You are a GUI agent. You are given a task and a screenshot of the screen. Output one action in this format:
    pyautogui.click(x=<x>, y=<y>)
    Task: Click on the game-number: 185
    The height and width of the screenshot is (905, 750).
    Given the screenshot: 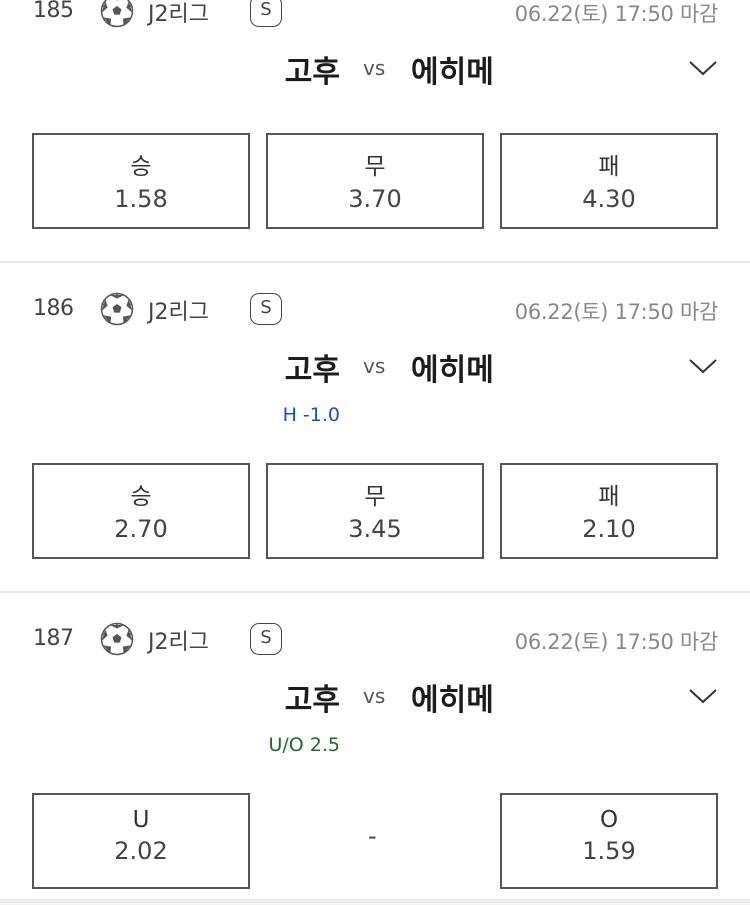 What is the action you would take?
    pyautogui.click(x=53, y=11)
    